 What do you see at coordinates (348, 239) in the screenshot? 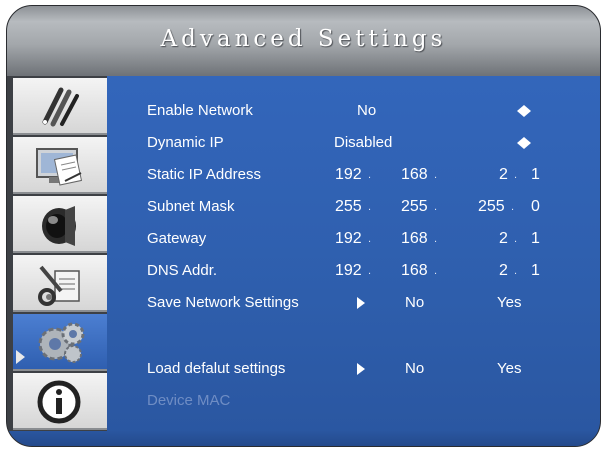
I see `gateway-octet-1: 192` at bounding box center [348, 239].